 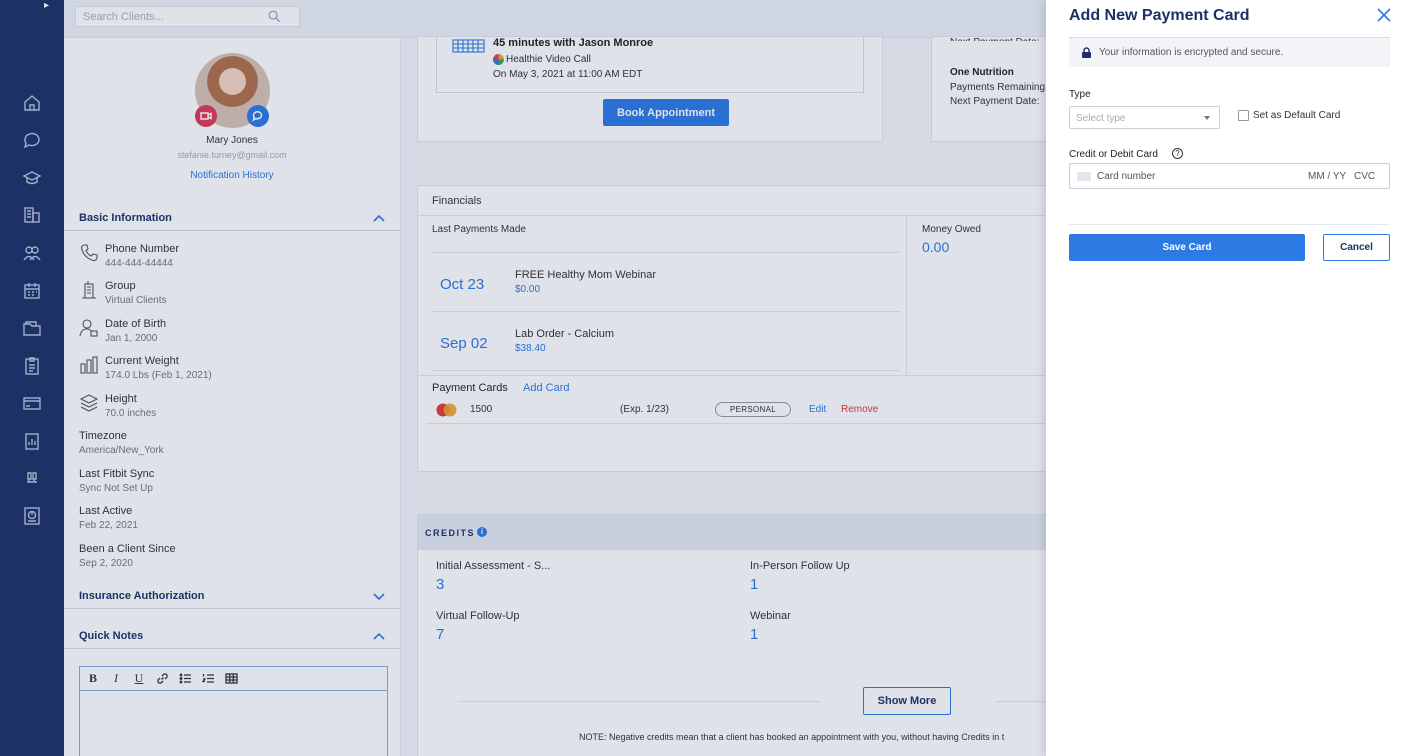 What do you see at coordinates (1296, 115) in the screenshot?
I see `default-card-label: Set as Default Card` at bounding box center [1296, 115].